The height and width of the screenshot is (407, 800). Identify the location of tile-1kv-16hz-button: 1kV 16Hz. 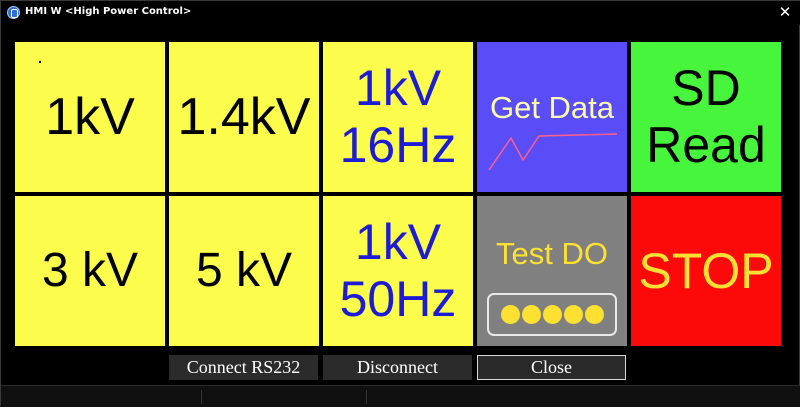
(398, 117).